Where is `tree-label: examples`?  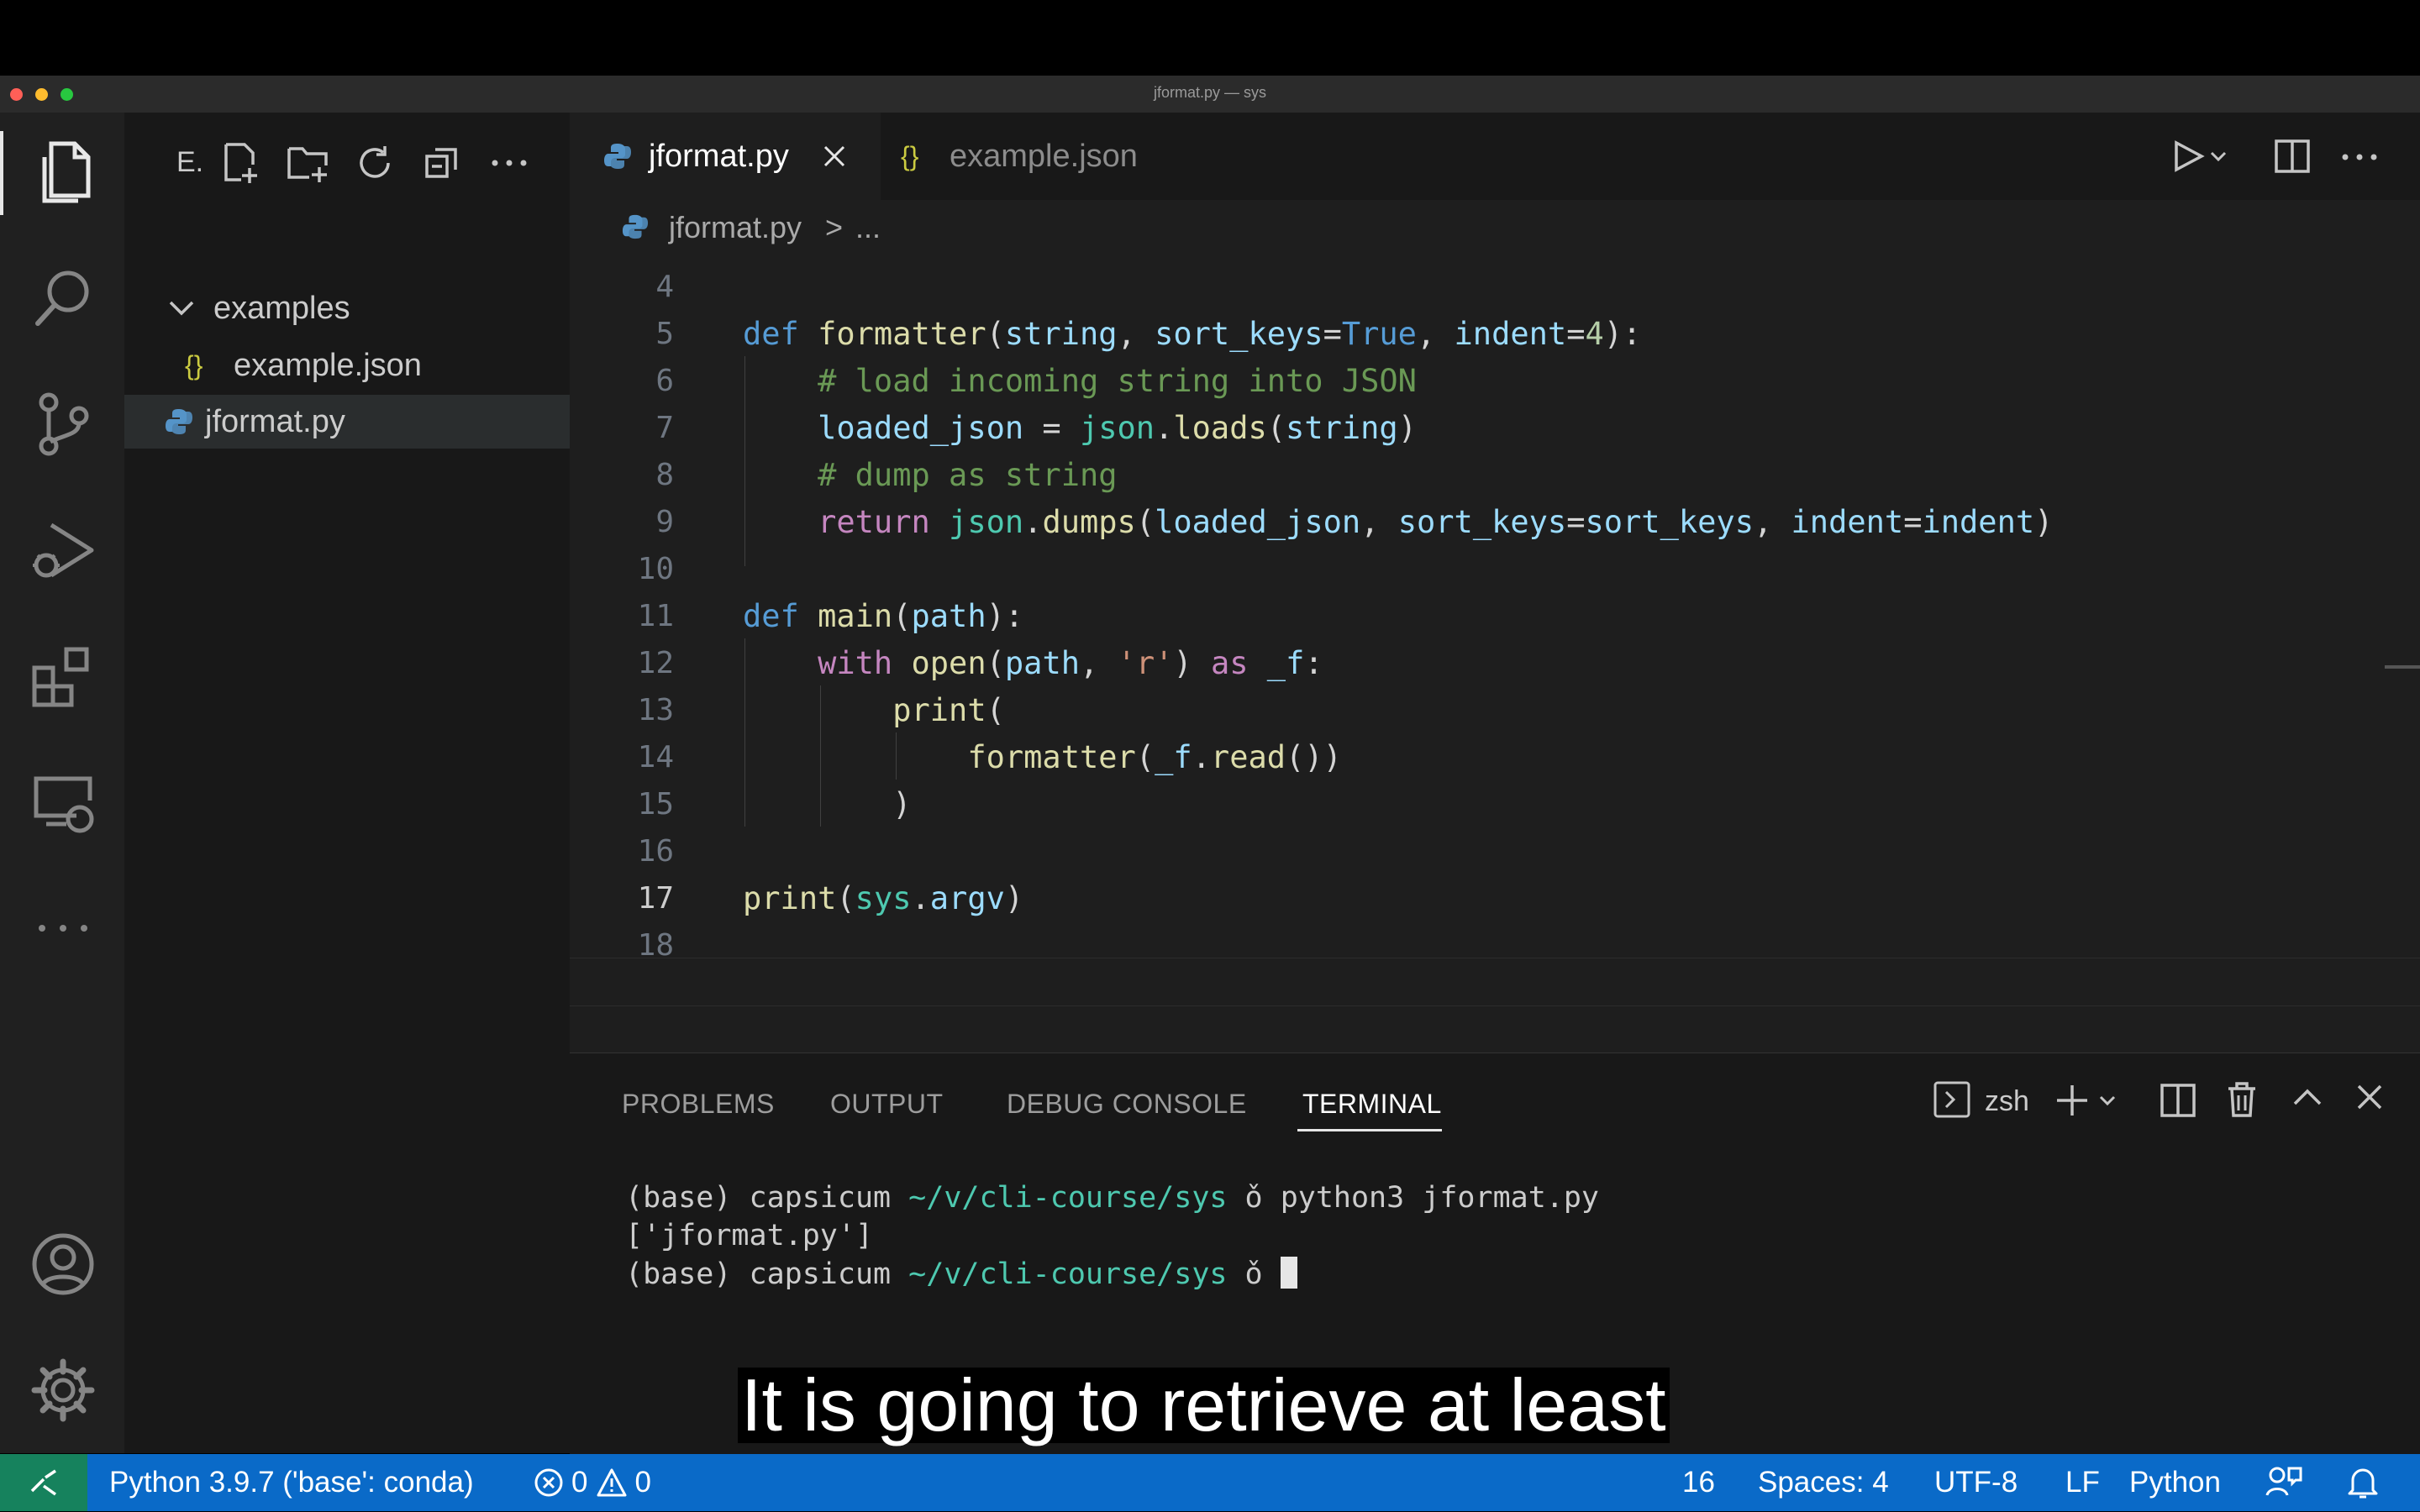
tree-label: examples is located at coordinates (281, 308).